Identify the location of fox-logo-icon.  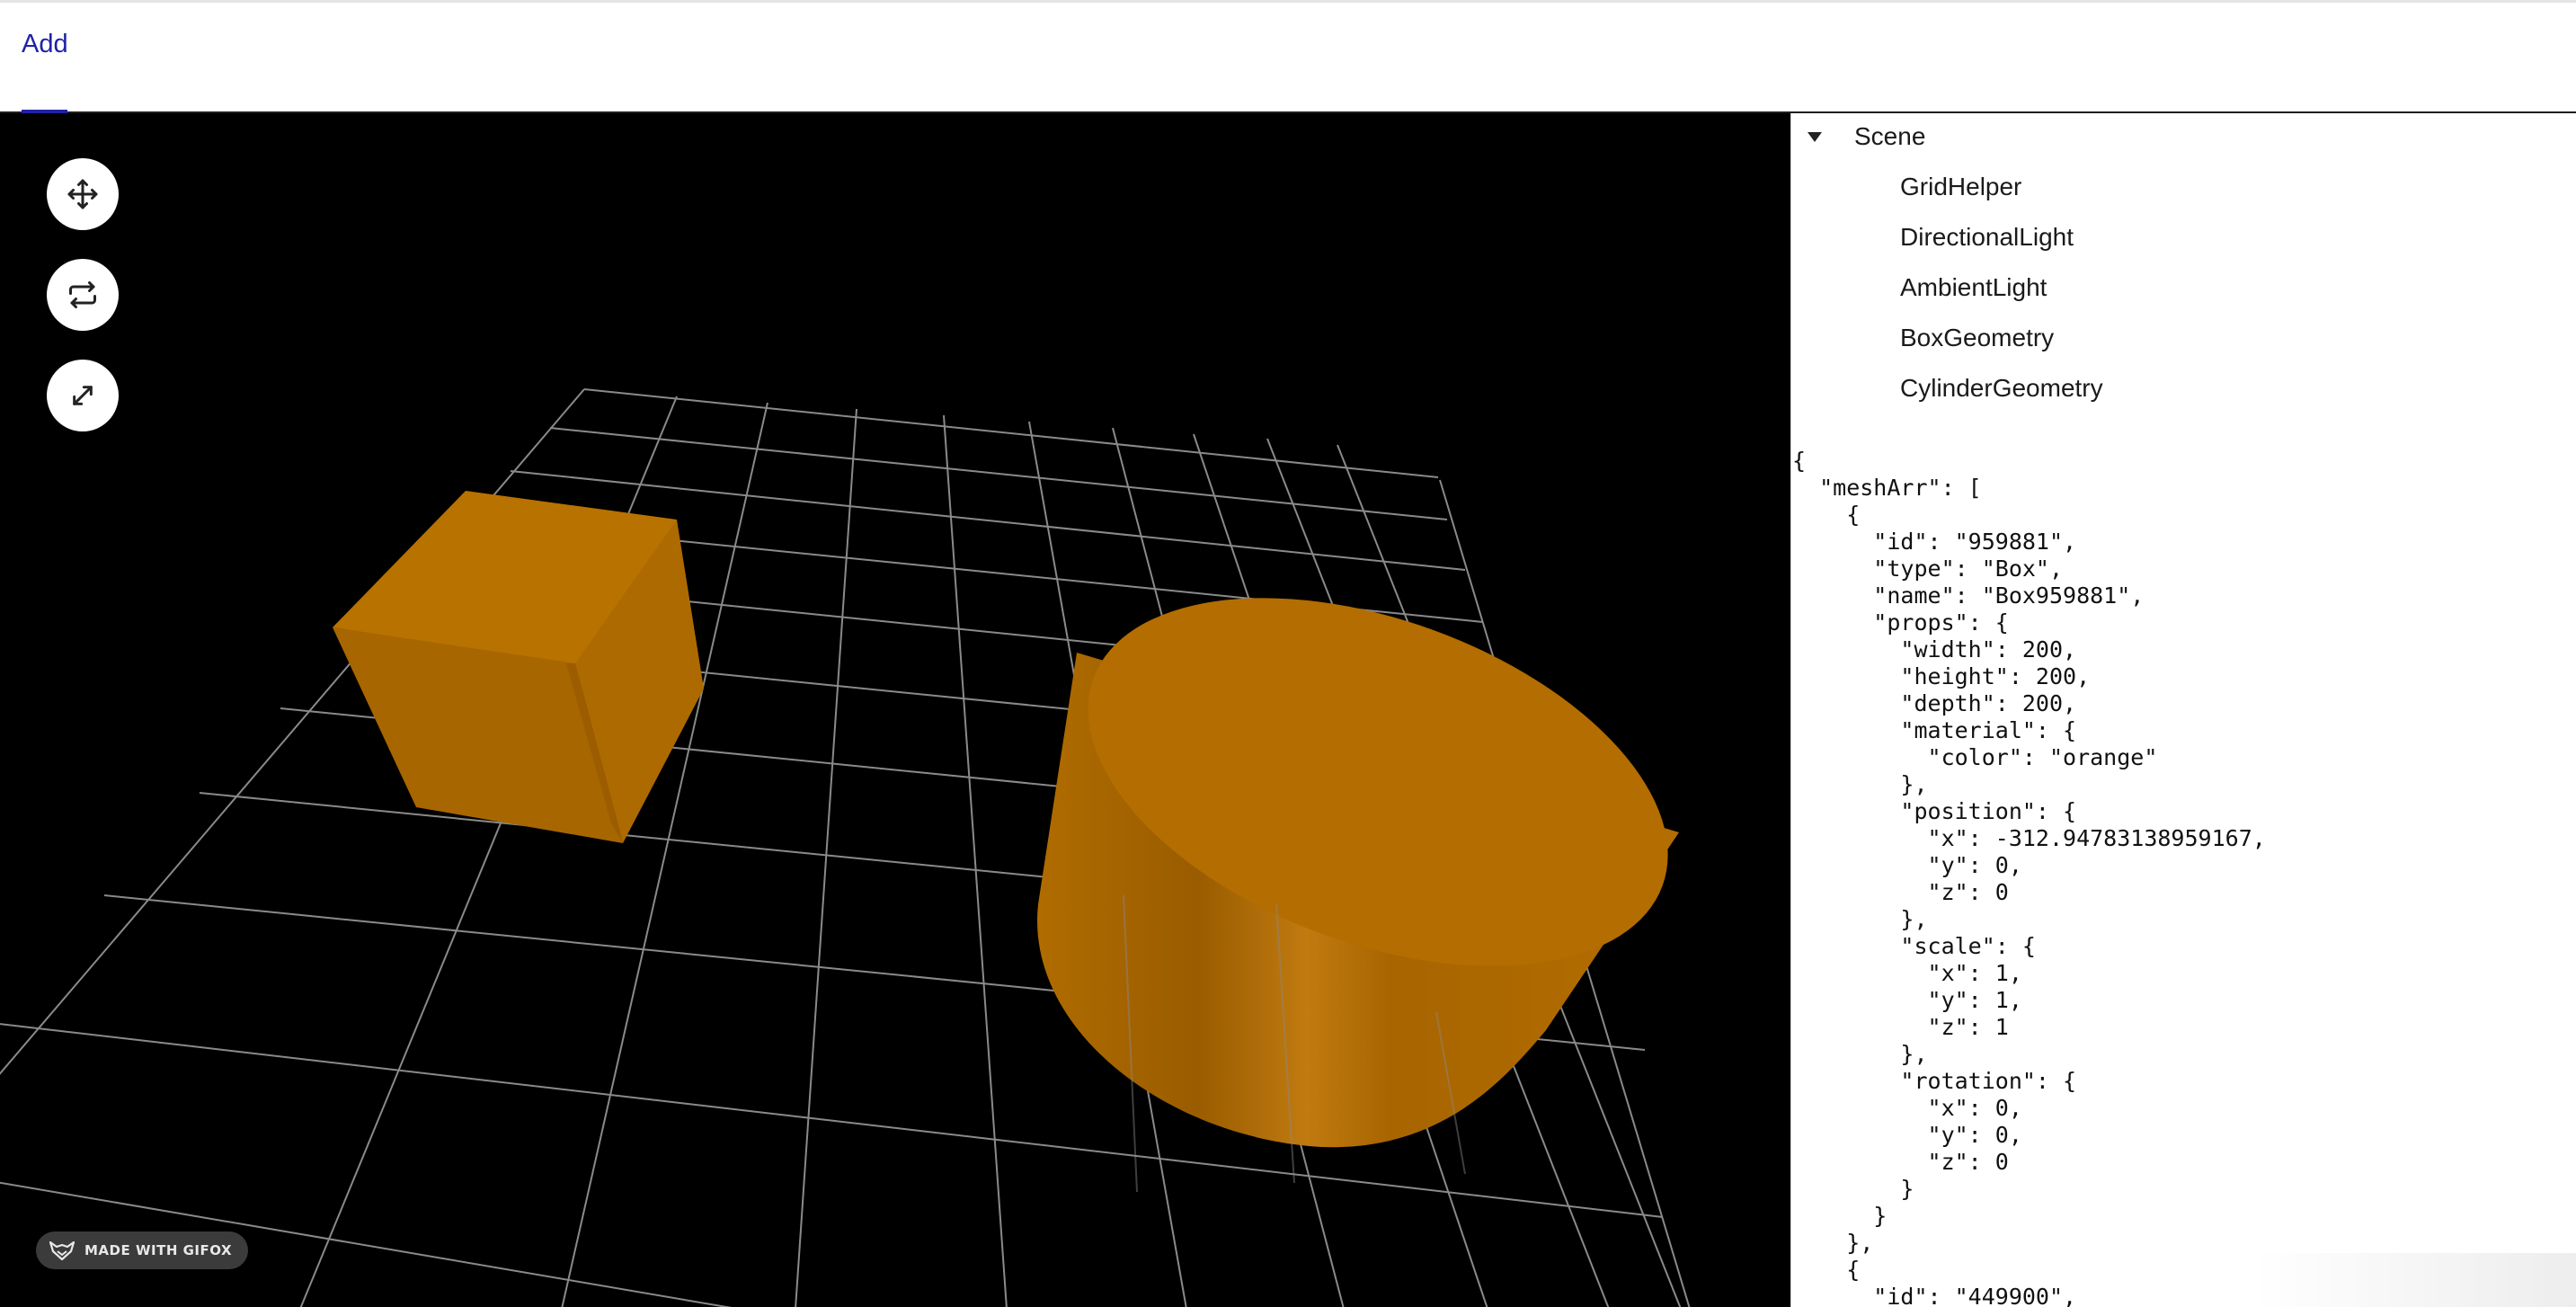
(63, 1250).